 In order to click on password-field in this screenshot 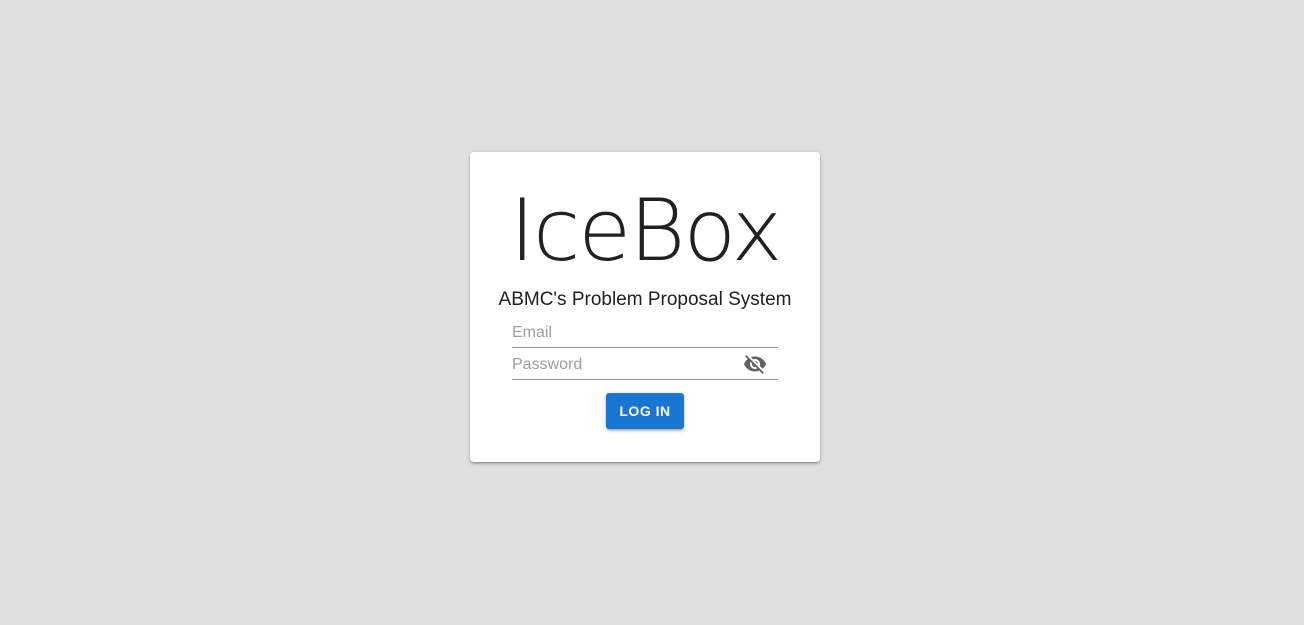, I will do `click(645, 364)`.